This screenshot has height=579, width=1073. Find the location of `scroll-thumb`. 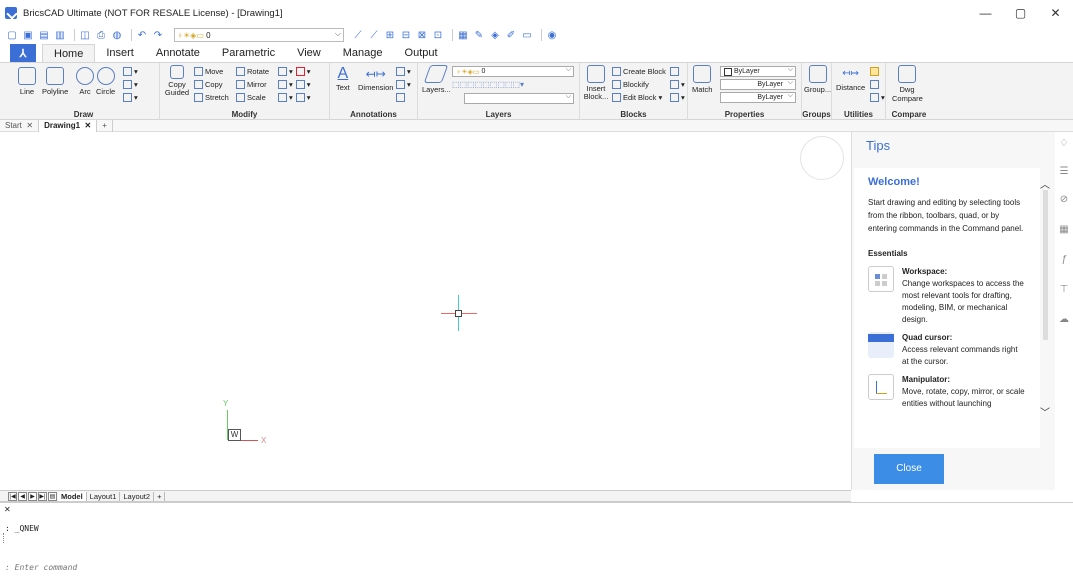

scroll-thumb is located at coordinates (1045, 265).